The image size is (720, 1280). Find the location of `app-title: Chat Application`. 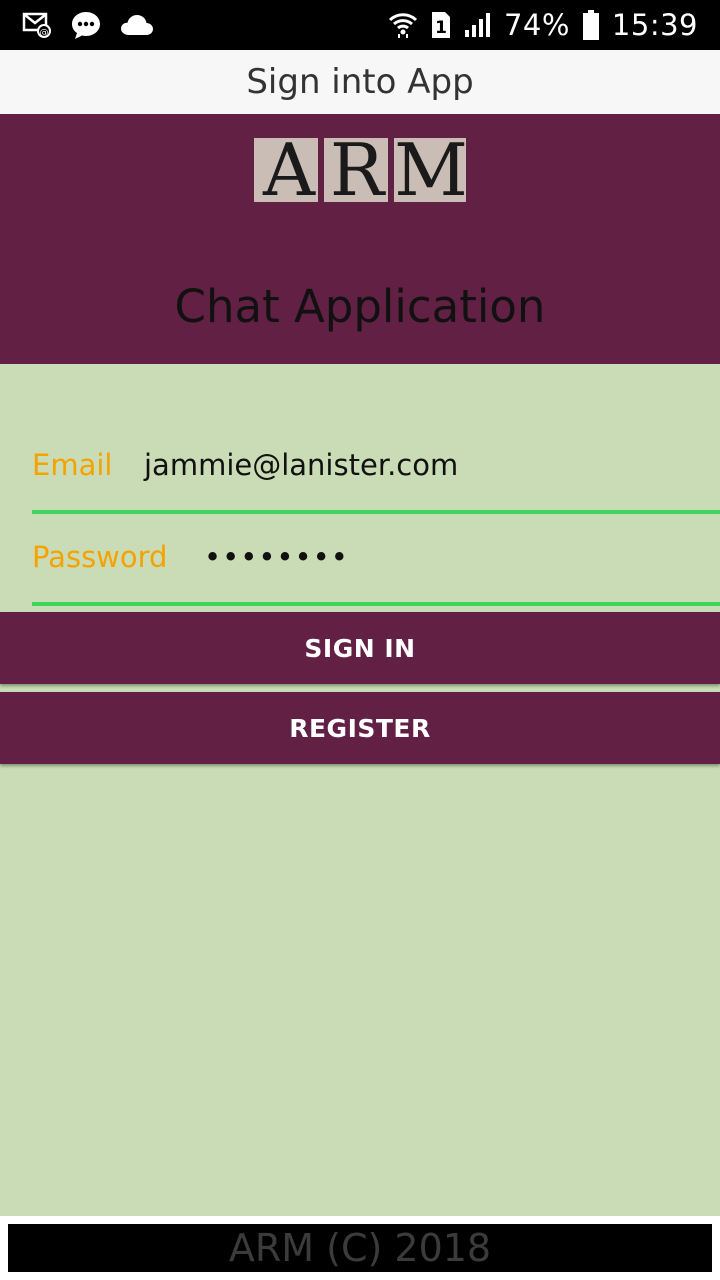

app-title: Chat Application is located at coordinates (360, 306).